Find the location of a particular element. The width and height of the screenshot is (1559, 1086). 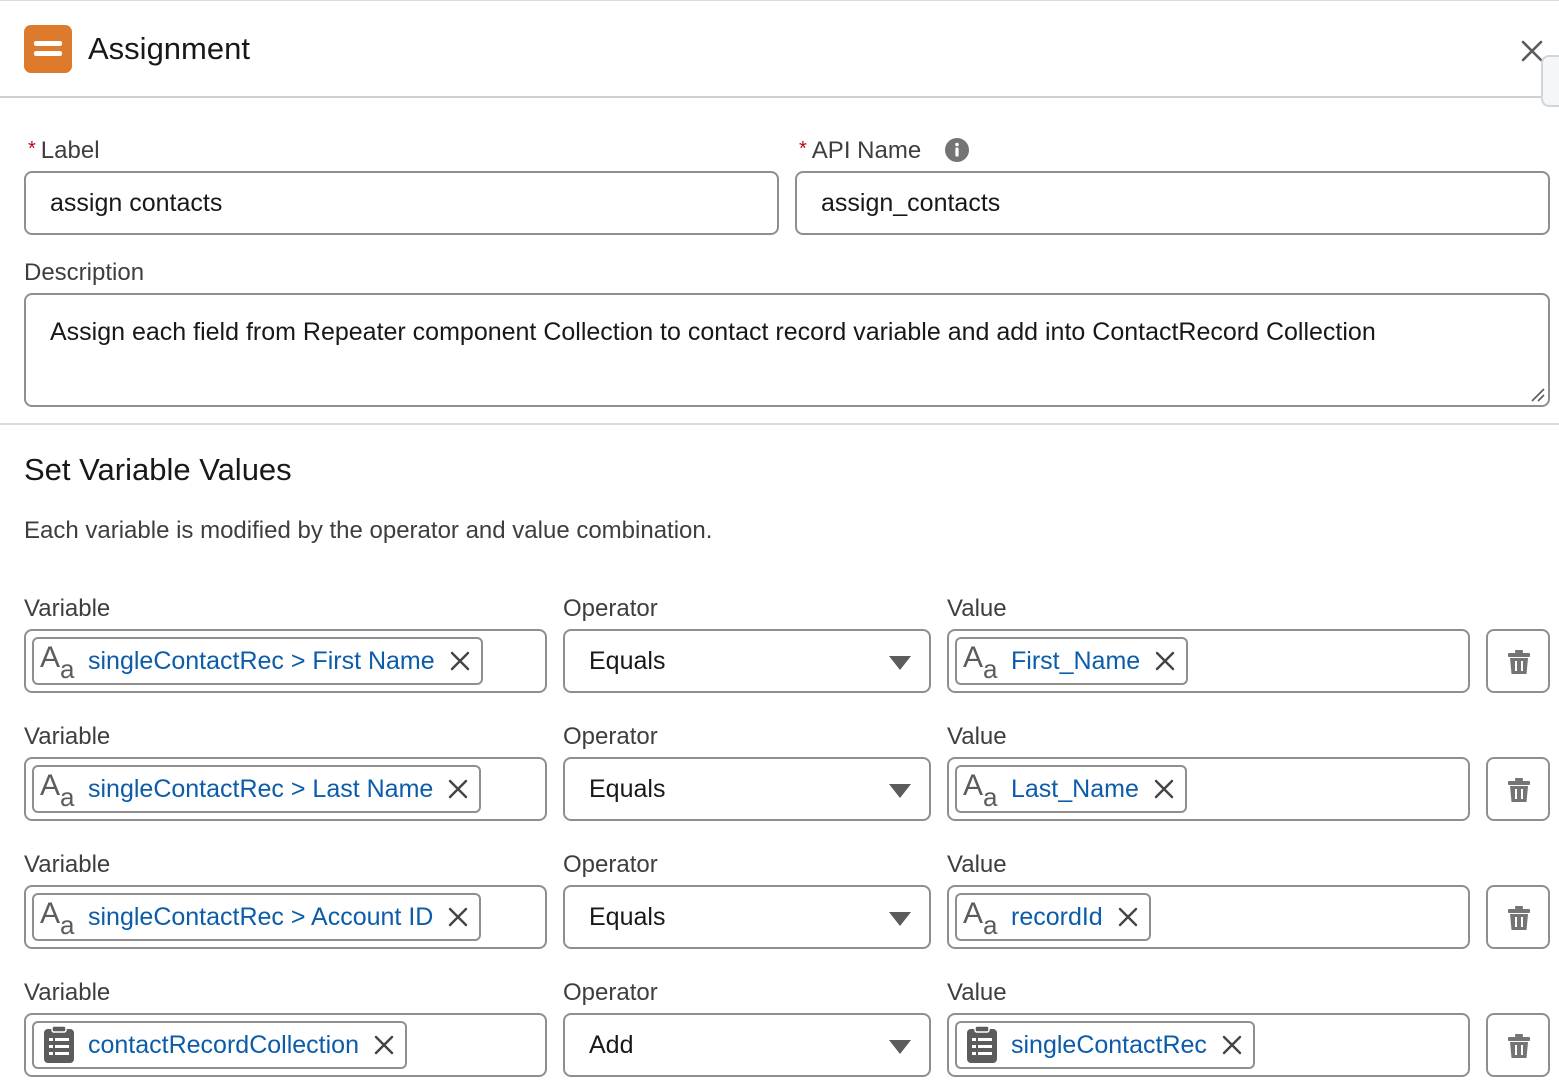

api-name-field-label: * API Name is located at coordinates (860, 151).